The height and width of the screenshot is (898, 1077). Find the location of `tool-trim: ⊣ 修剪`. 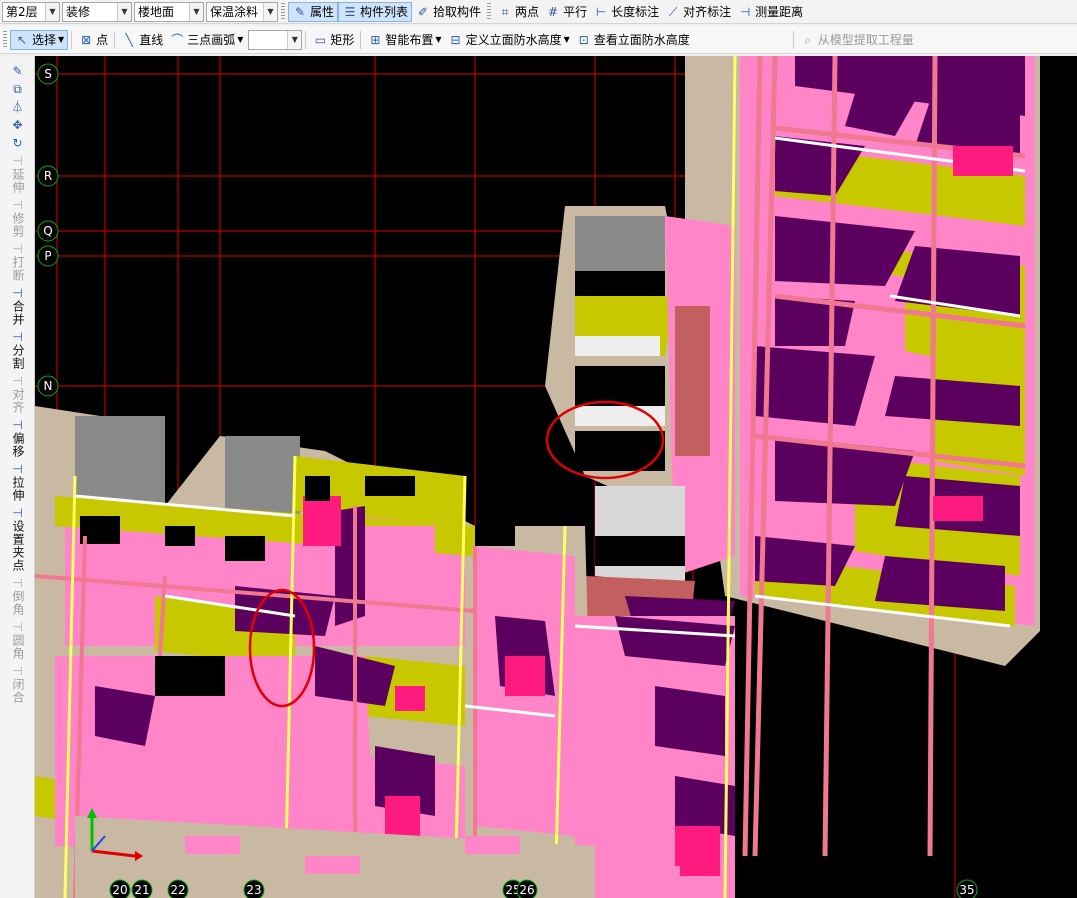

tool-trim: ⊣ 修剪 is located at coordinates (17, 218).